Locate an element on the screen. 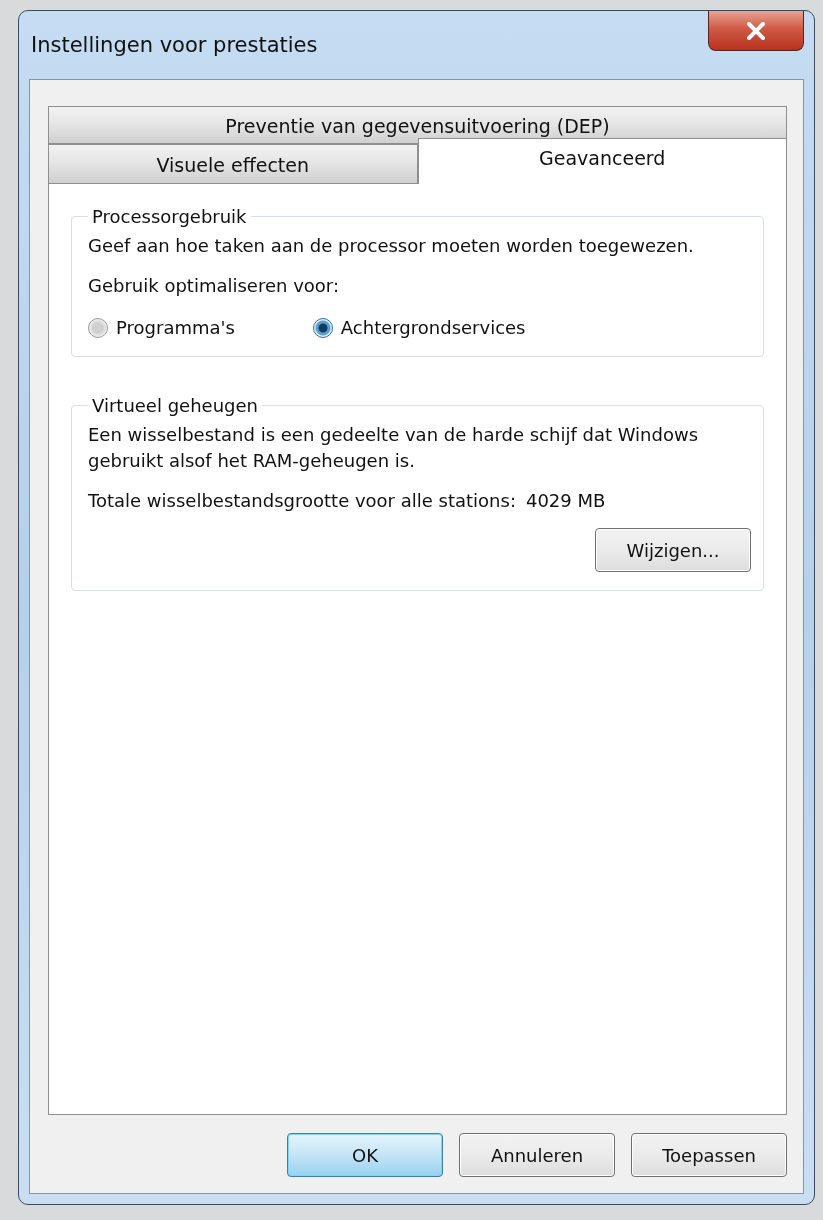 This screenshot has height=1220, width=823. radio-option: Achtergrondservices is located at coordinates (419, 327).